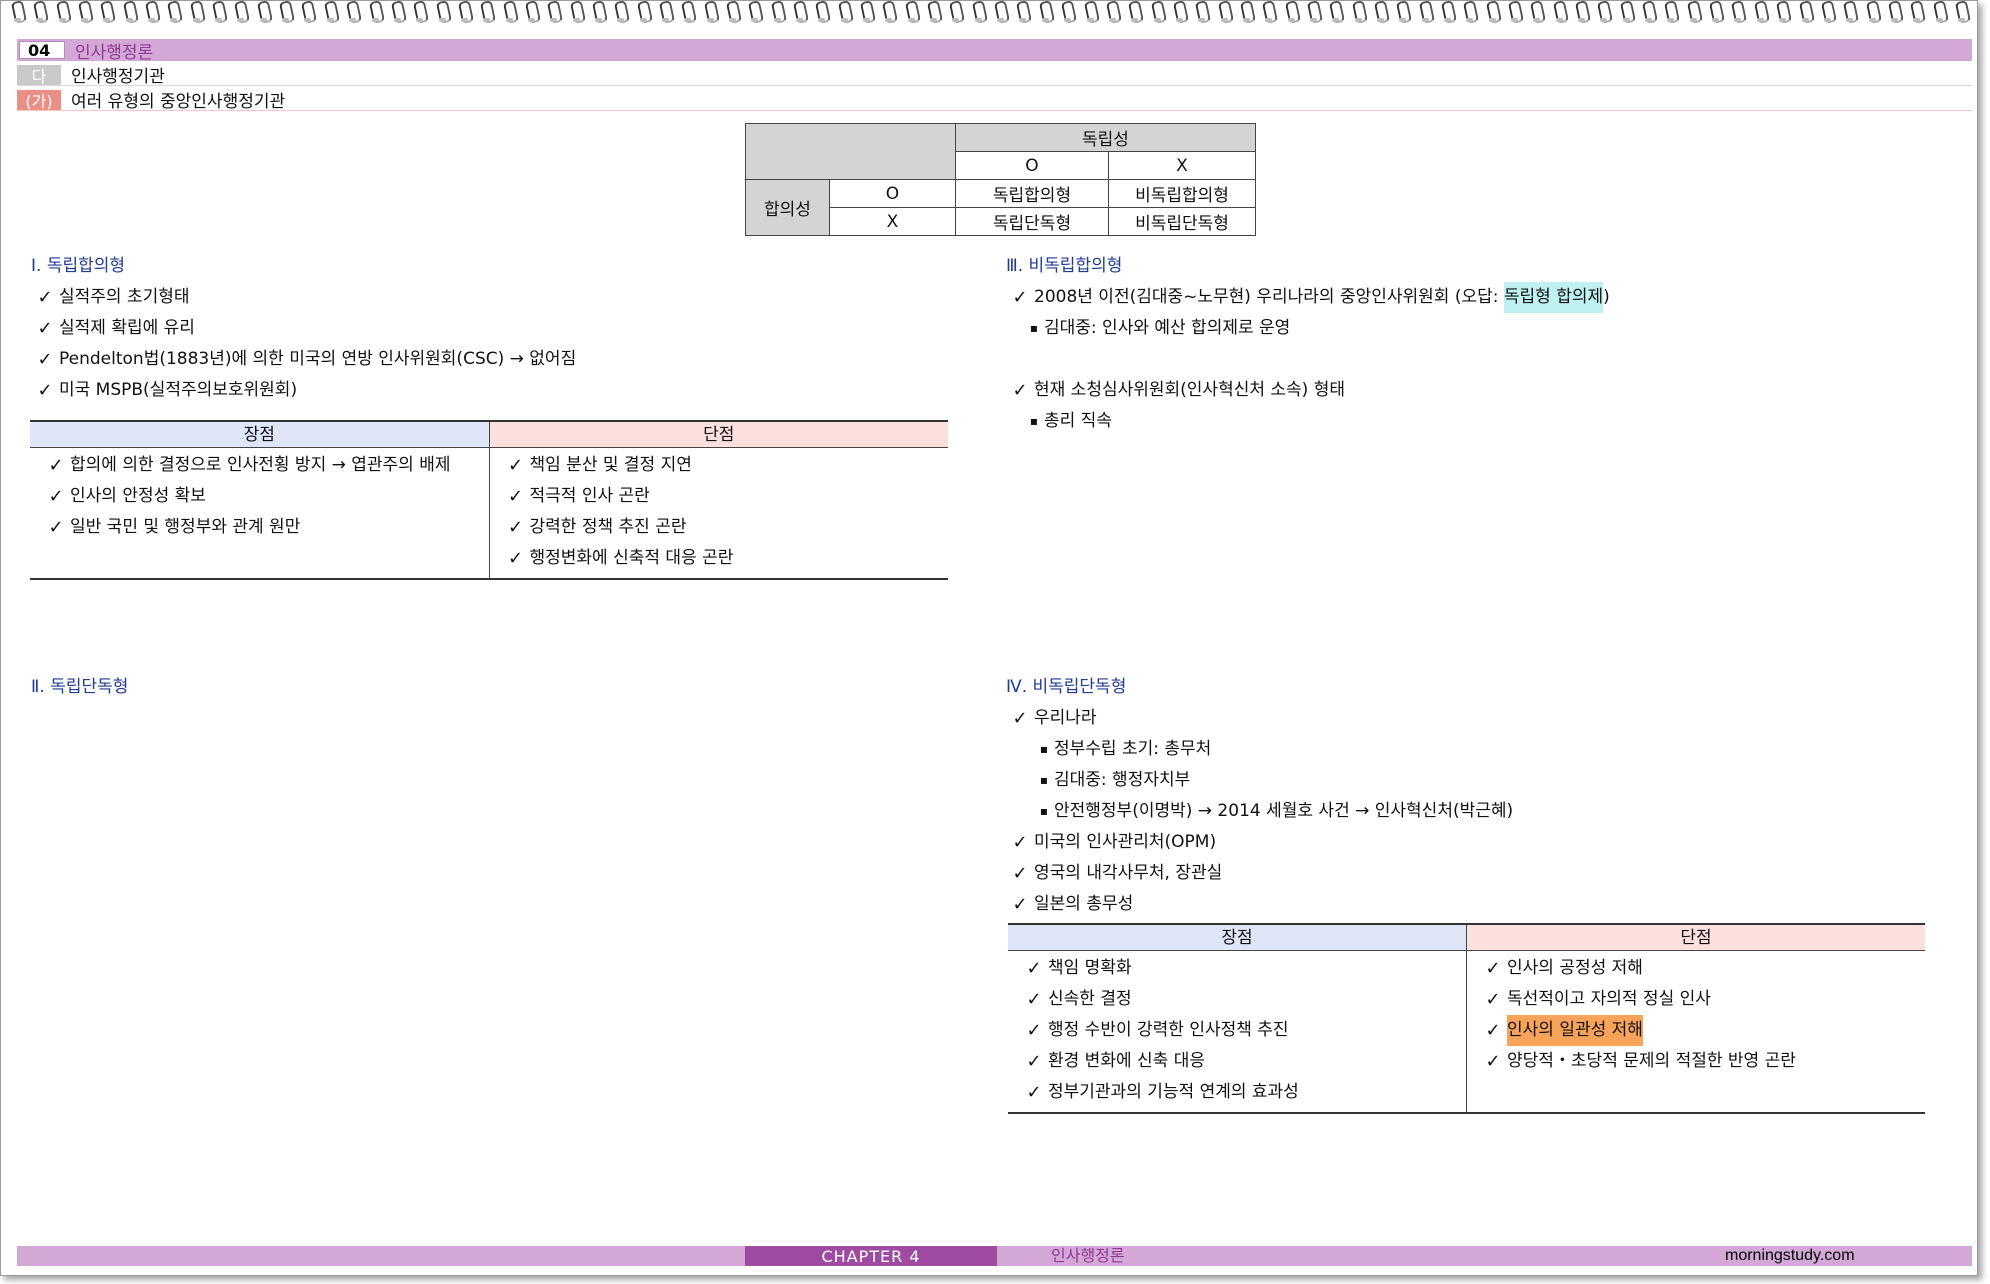 This screenshot has width=1990, height=1284. Describe the element at coordinates (892, 193) in the screenshot. I see `matrix-row-o: O` at that location.